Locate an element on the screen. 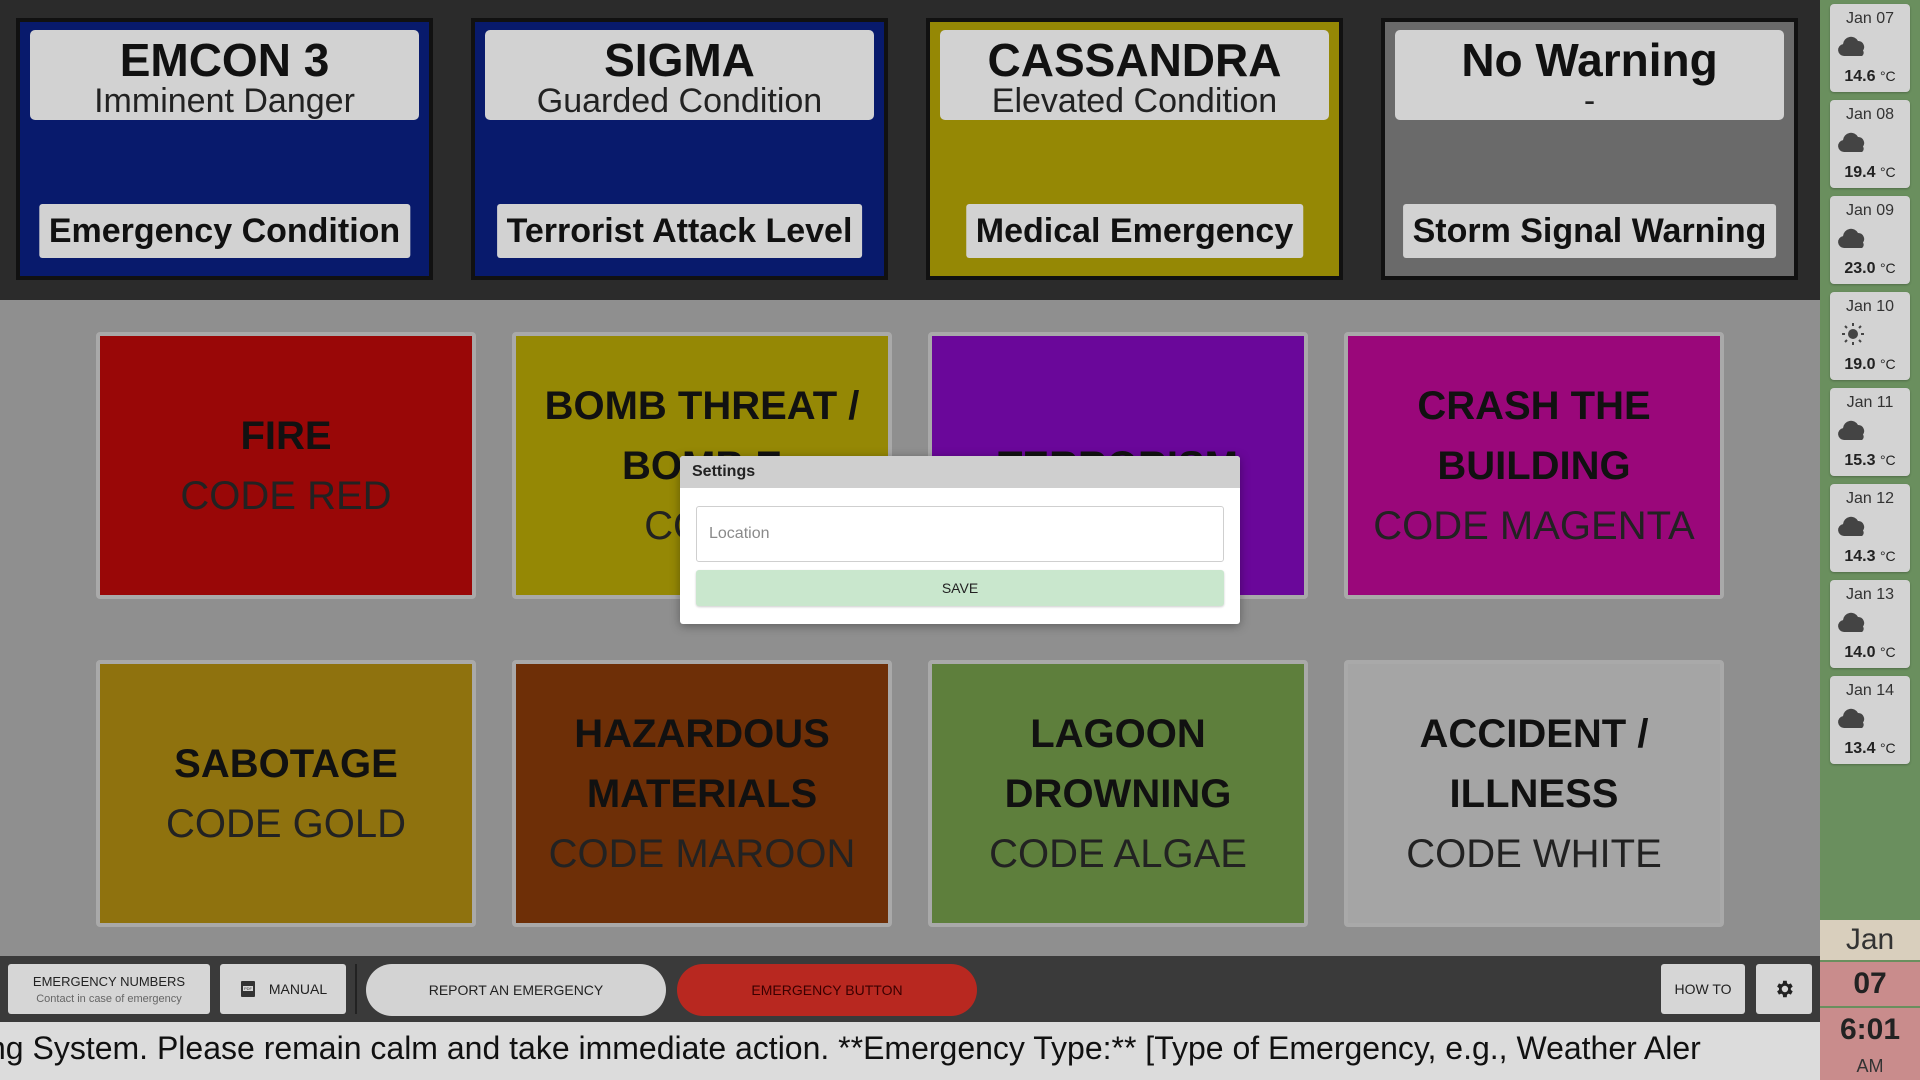 The width and height of the screenshot is (1920, 1080). weather-day-card: Jan 07 14.6 °C is located at coordinates (1870, 48).